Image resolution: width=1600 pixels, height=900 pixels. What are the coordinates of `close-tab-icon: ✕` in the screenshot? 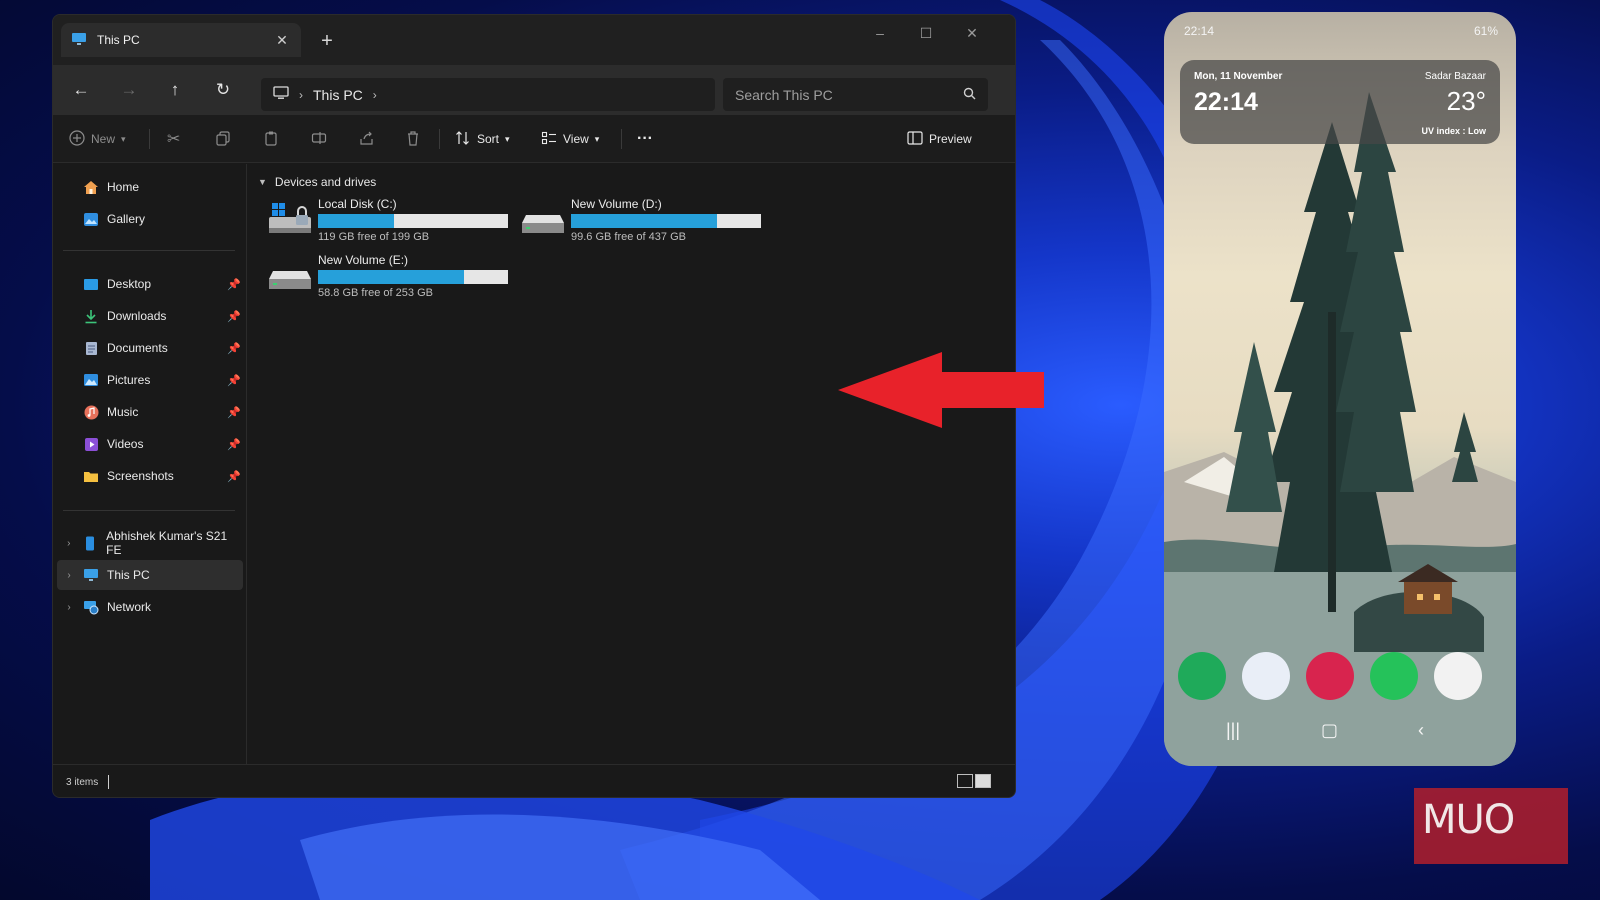 It's located at (282, 40).